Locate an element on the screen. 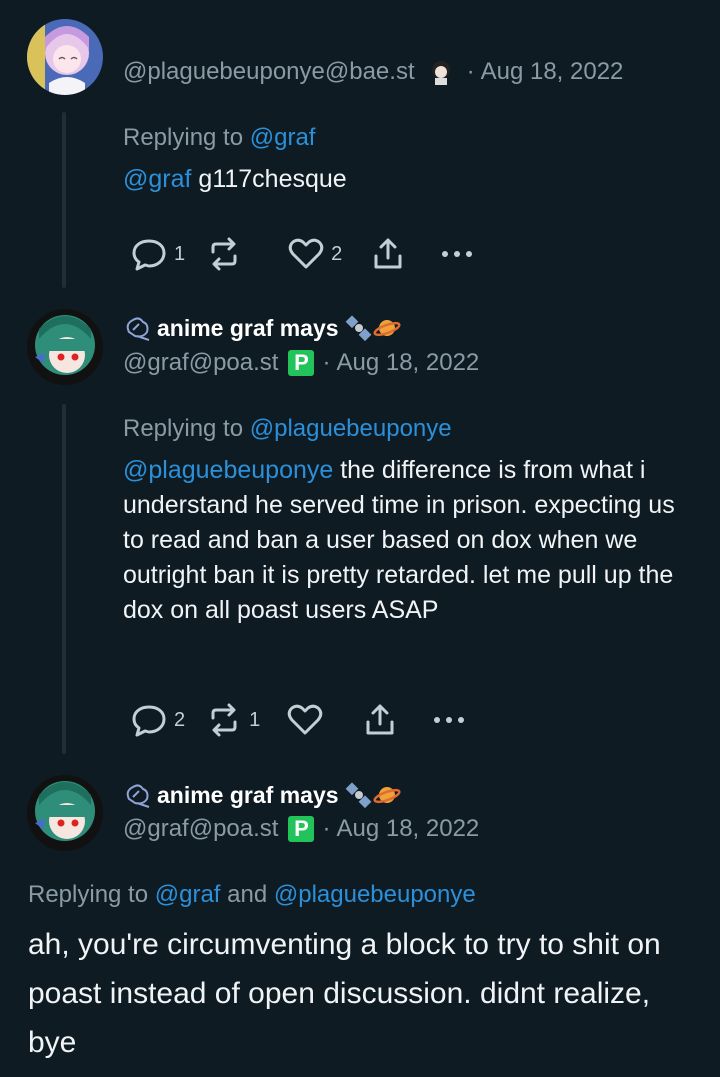 This screenshot has width=720, height=1077. replying-to: Replying to @plaguebeuponye is located at coordinates (287, 429).